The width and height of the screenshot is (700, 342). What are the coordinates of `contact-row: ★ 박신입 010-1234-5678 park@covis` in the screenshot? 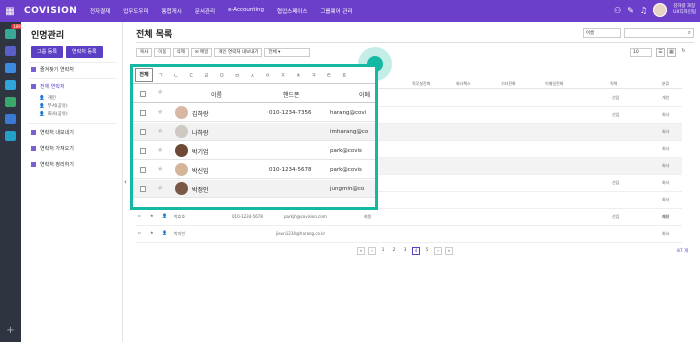 It's located at (254, 170).